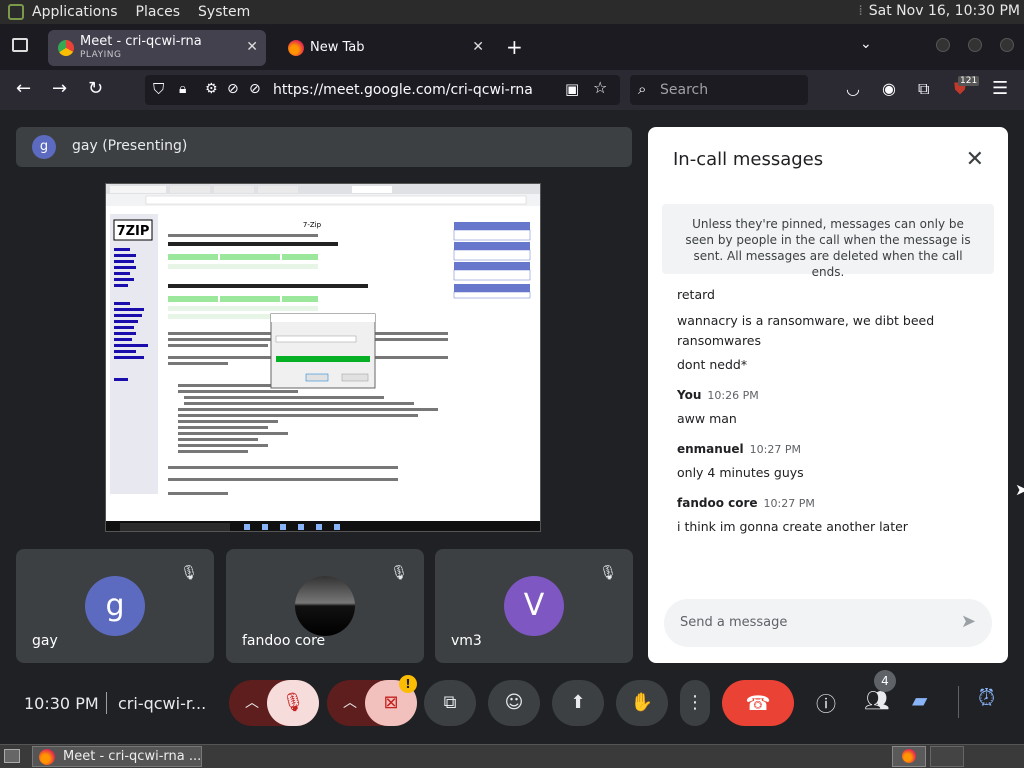 Image resolution: width=1024 pixels, height=768 pixels. Describe the element at coordinates (828, 623) in the screenshot. I see `send-message-input: Send a message ➤` at that location.